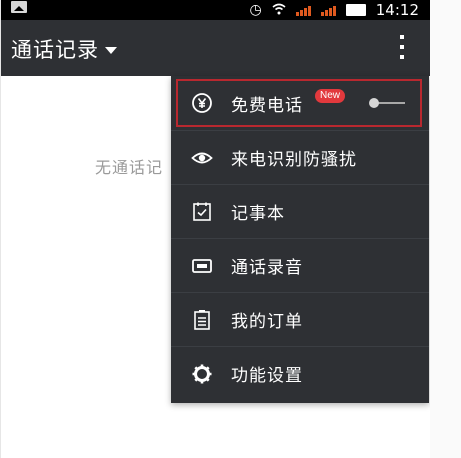  Describe the element at coordinates (129, 167) in the screenshot. I see `empty-state-text: 无通话记` at that location.